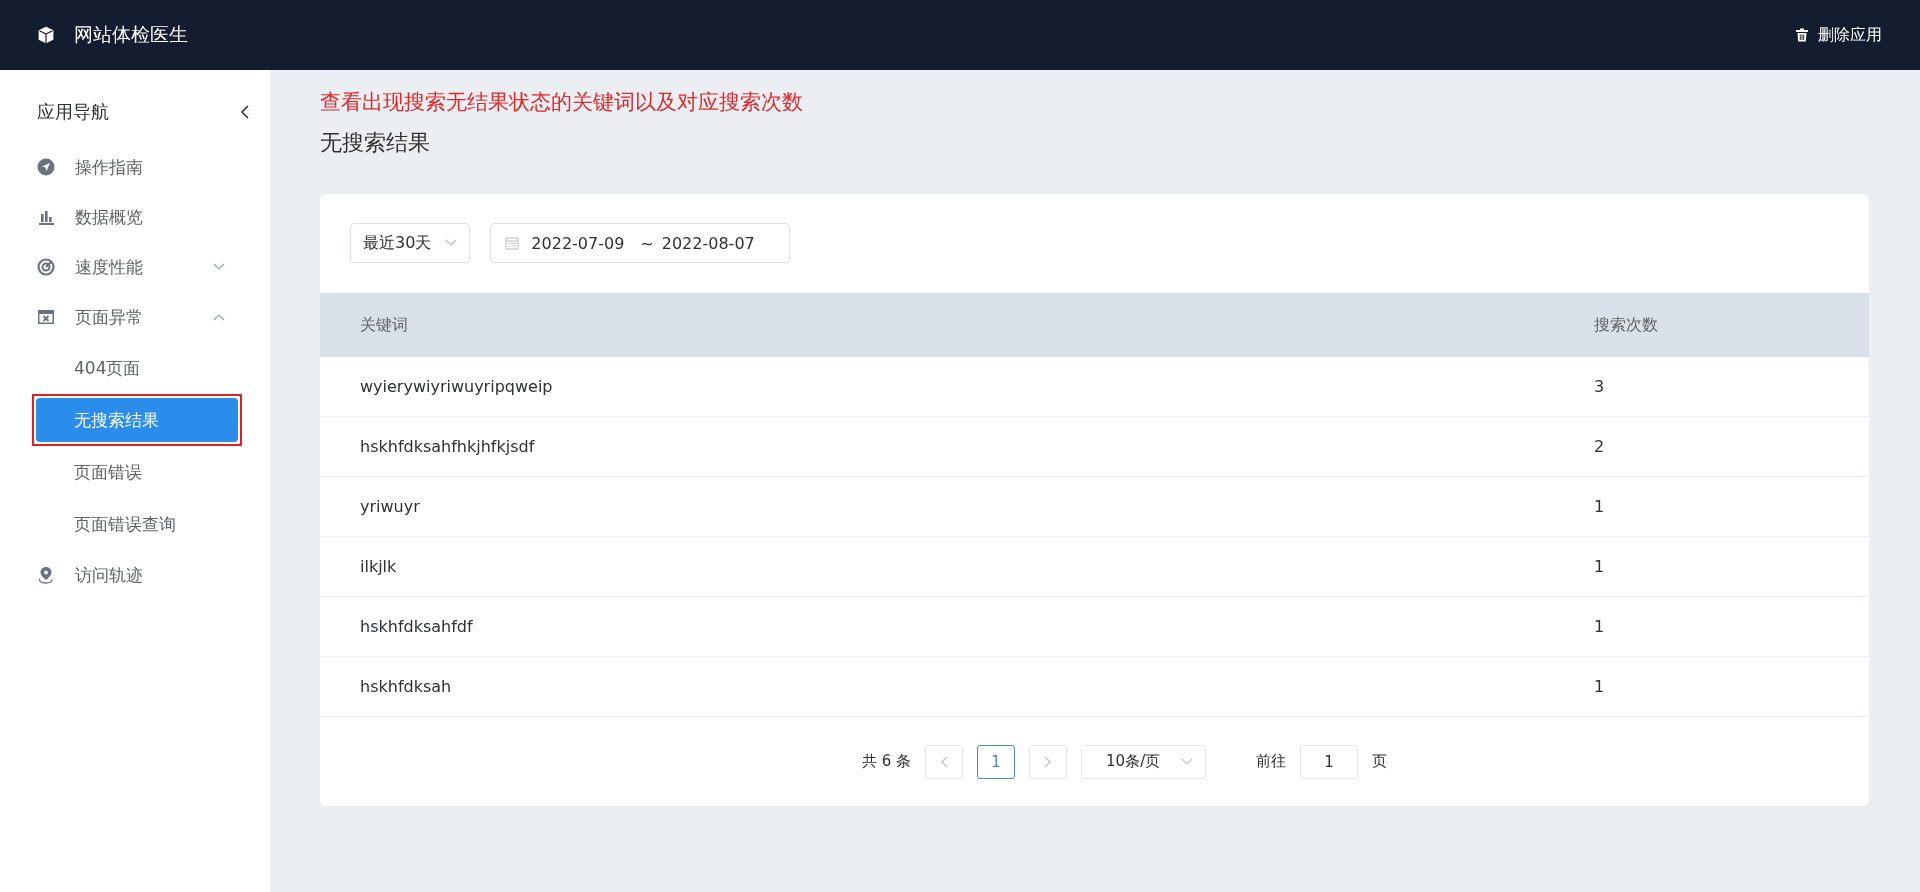 The height and width of the screenshot is (892, 1920). Describe the element at coordinates (135, 575) in the screenshot. I see `nav-item: 访问轨迹` at that location.